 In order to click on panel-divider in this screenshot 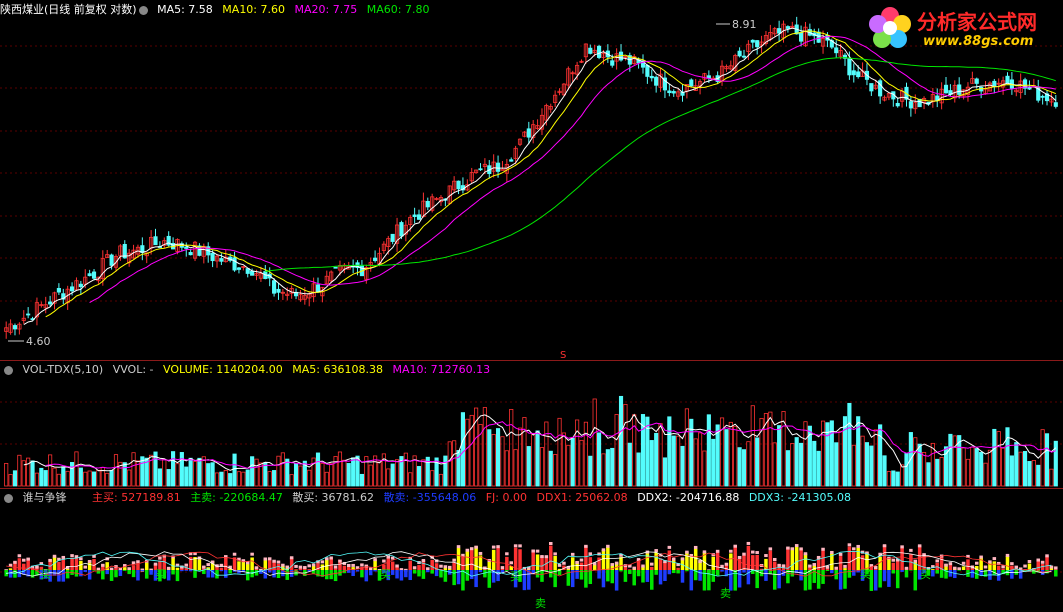, I will do `click(531, 488)`.